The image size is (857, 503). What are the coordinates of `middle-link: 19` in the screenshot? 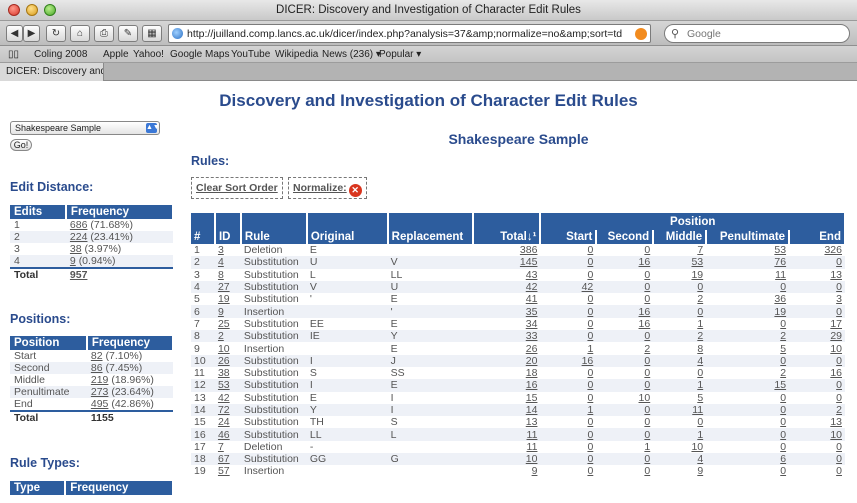 It's located at (697, 275).